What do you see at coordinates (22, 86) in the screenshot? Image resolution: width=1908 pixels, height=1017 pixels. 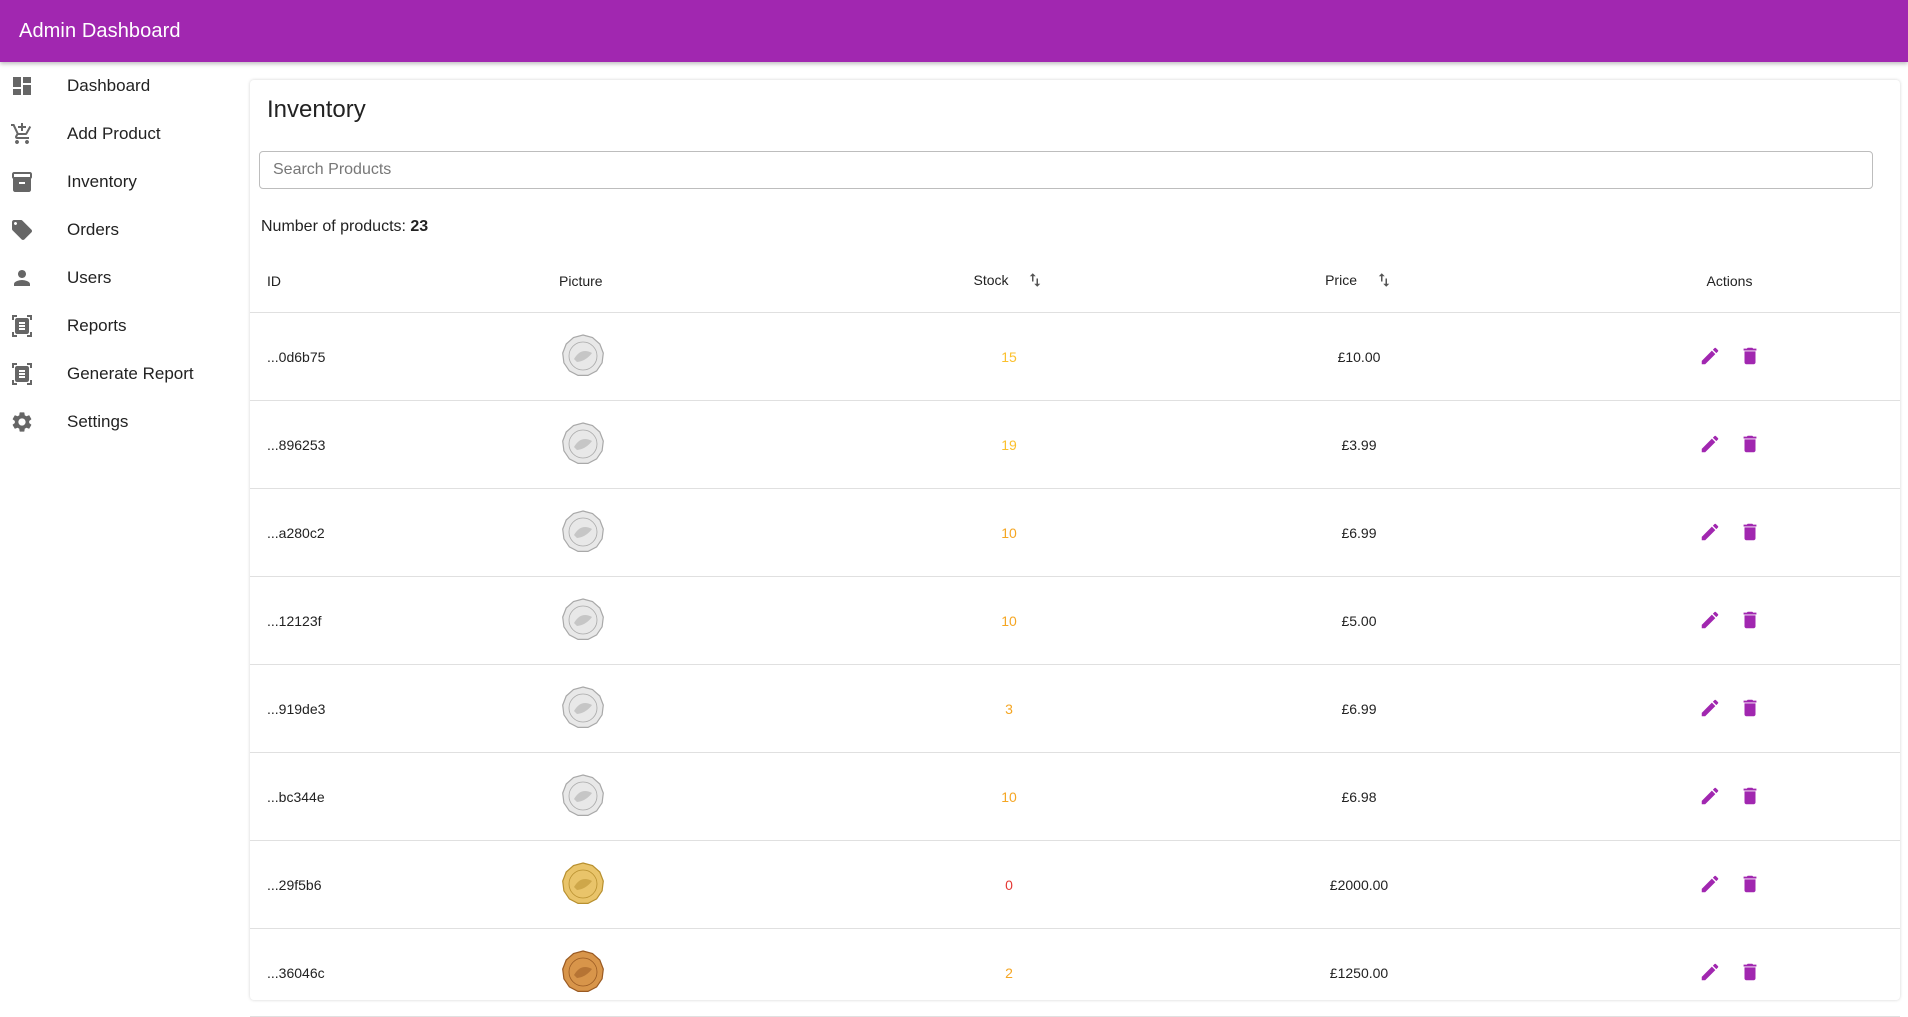 I see `dashboard-icon` at bounding box center [22, 86].